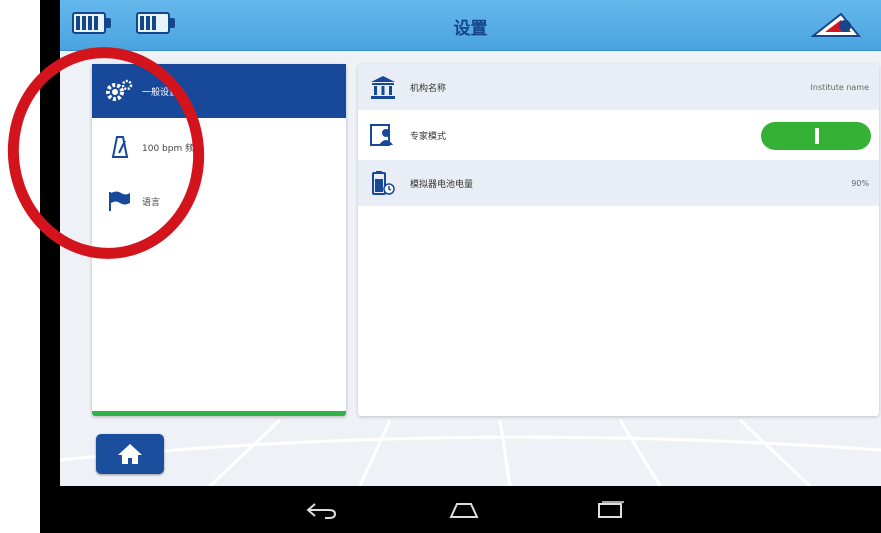 The height and width of the screenshot is (533, 881). I want to click on battery-level-value: 90%, so click(860, 183).